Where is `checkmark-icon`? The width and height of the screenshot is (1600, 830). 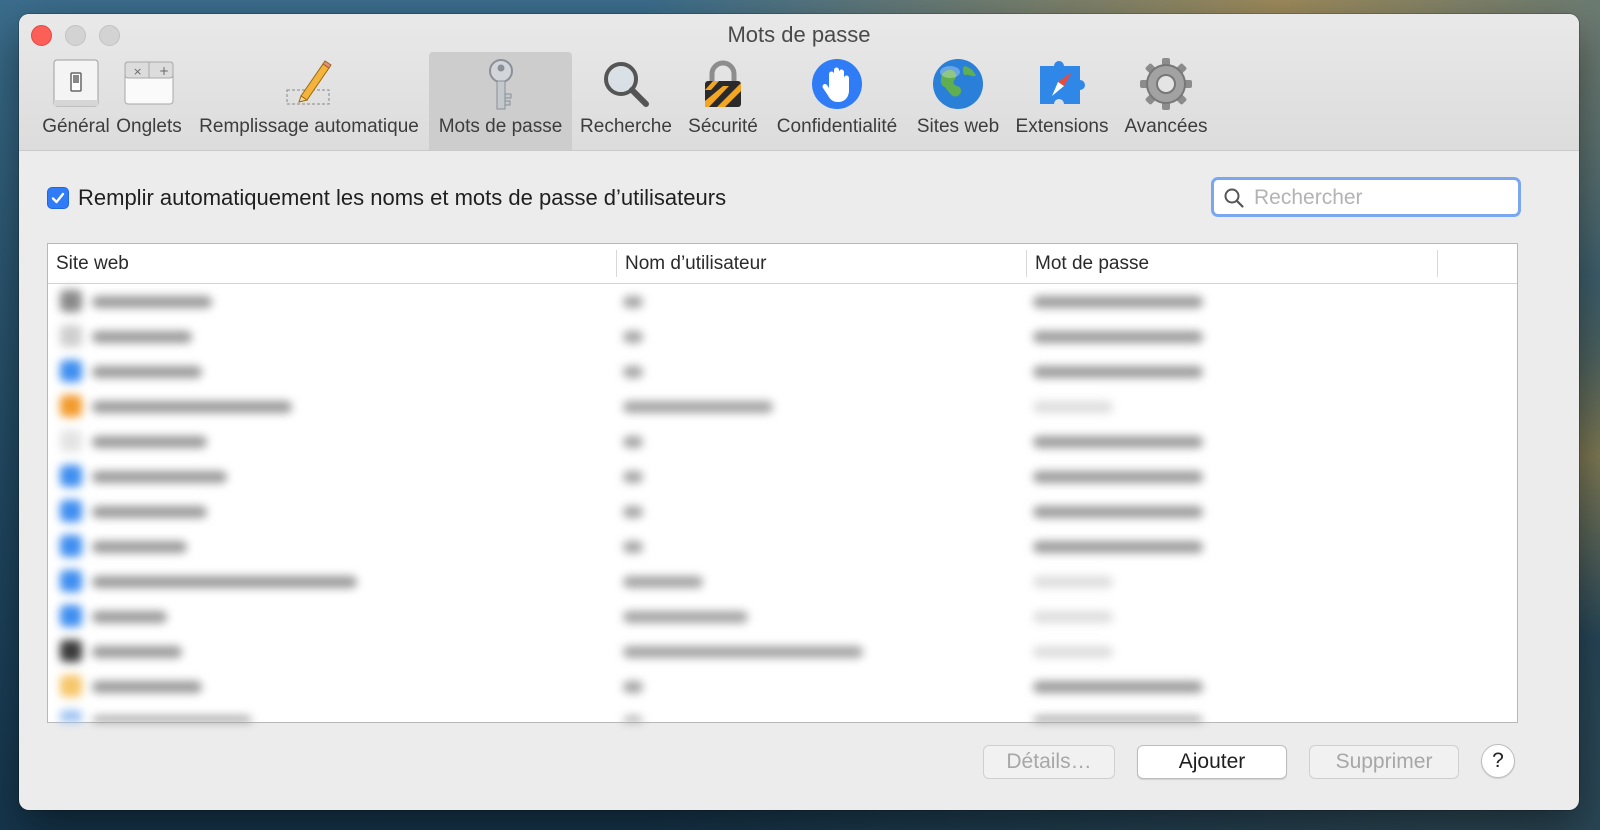 checkmark-icon is located at coordinates (58, 198).